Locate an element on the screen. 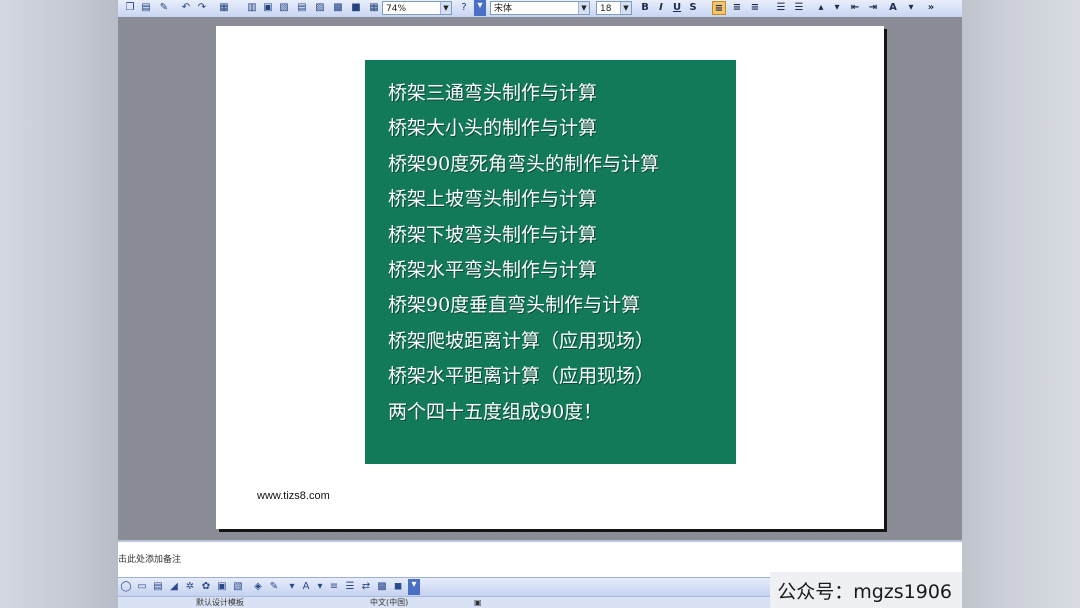 This screenshot has height=608, width=1080. insert-picture-icon: ▣ is located at coordinates (222, 587).